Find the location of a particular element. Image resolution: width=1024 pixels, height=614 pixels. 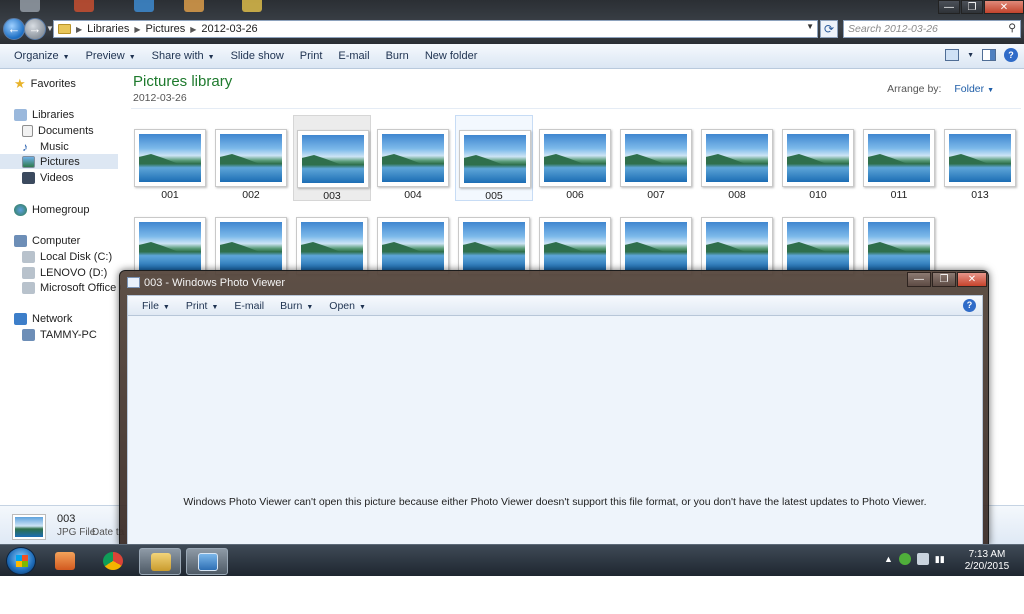

file-tile: 004 is located at coordinates (413, 158).